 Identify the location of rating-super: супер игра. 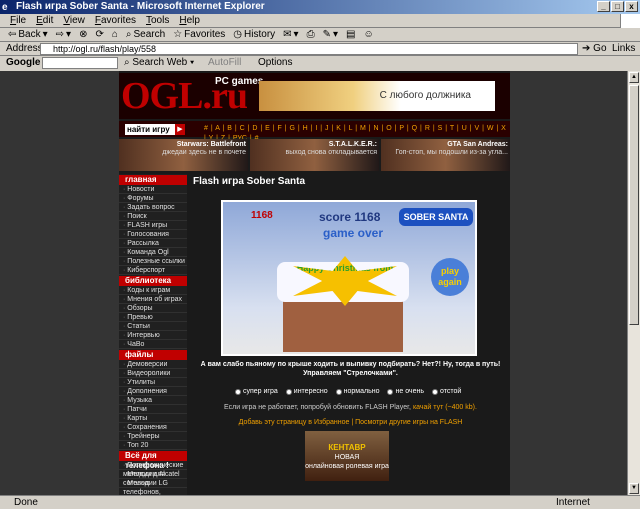
(256, 391).